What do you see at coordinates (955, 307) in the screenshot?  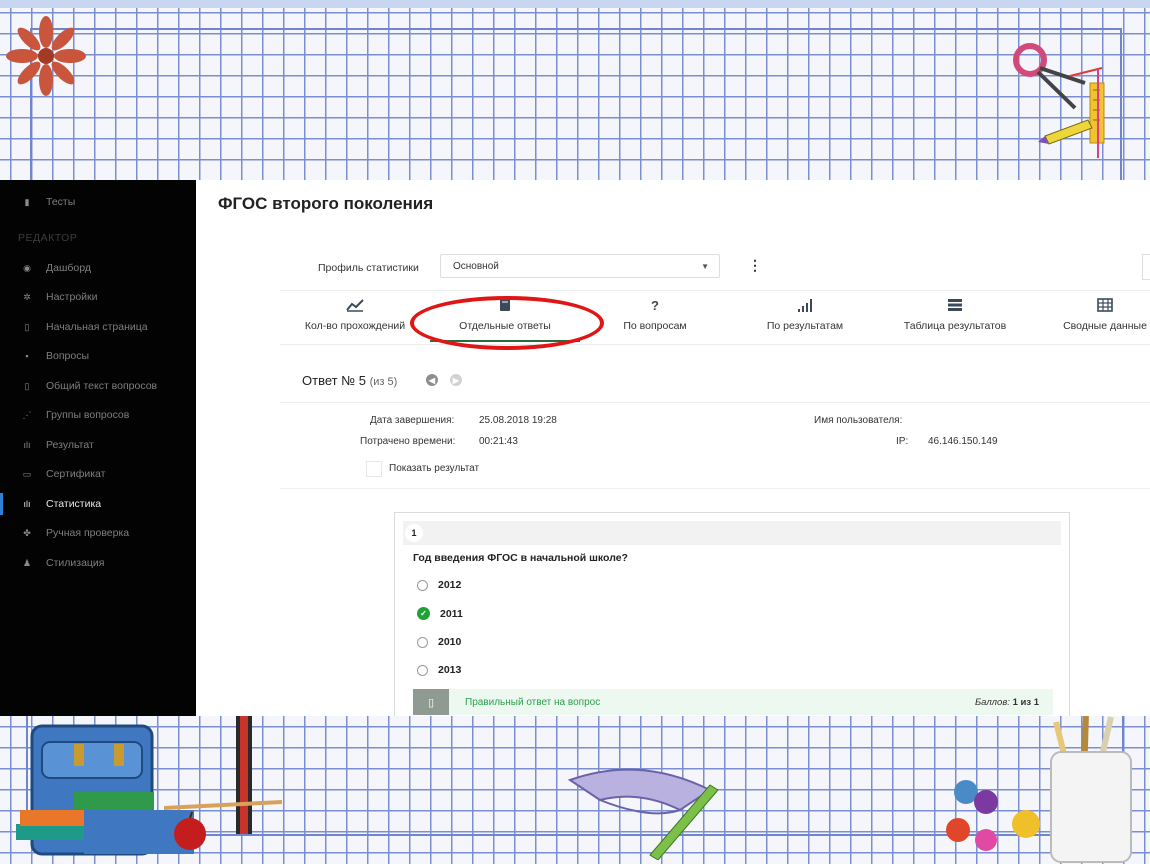 I see `server-list-icon` at bounding box center [955, 307].